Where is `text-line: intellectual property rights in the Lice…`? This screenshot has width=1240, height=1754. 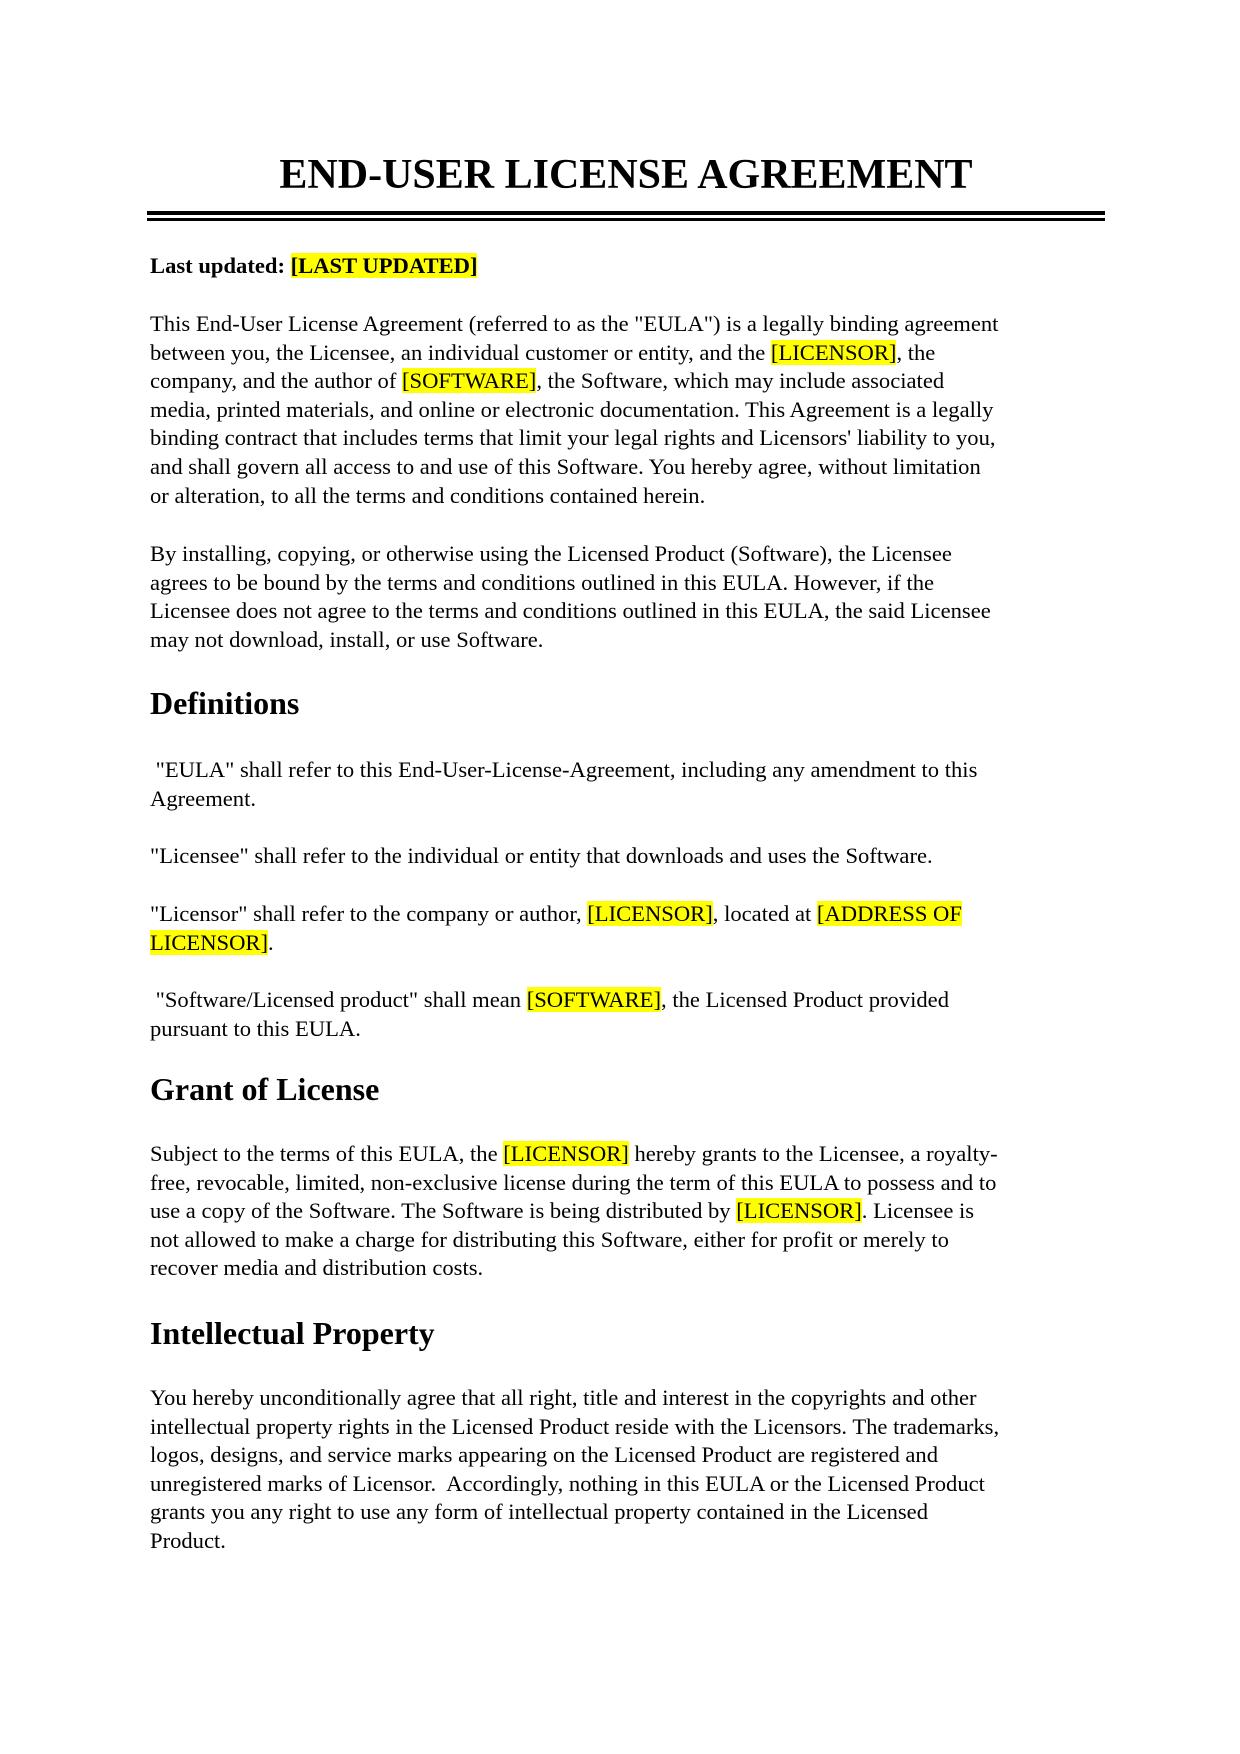
text-line: intellectual property rights in the Lice… is located at coordinates (575, 1426).